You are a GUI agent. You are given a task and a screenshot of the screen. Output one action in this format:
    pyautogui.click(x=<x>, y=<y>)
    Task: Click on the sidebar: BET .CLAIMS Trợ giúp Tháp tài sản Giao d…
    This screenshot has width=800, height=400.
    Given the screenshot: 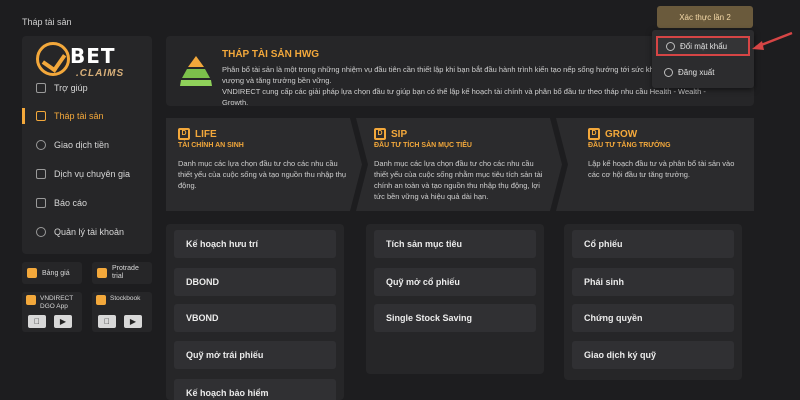 What is the action you would take?
    pyautogui.click(x=87, y=145)
    